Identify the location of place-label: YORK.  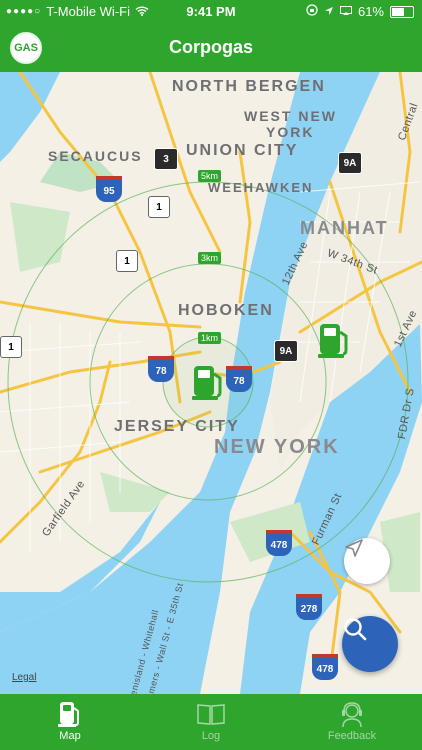
(290, 132).